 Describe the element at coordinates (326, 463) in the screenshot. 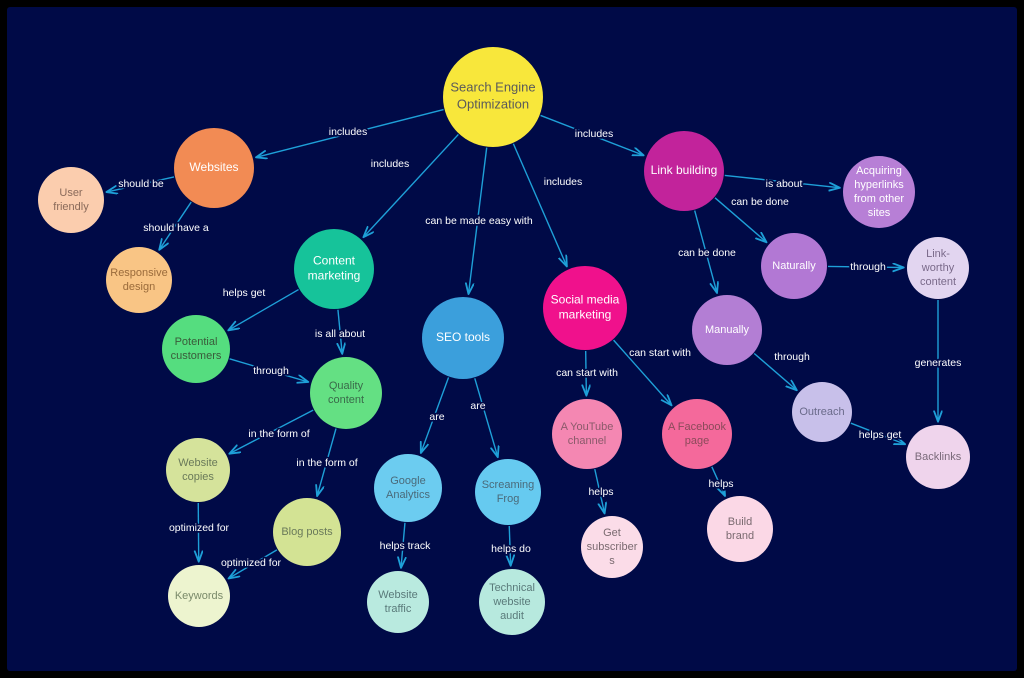

I see `edge-label-quality-to-blogposts: in the form of` at that location.